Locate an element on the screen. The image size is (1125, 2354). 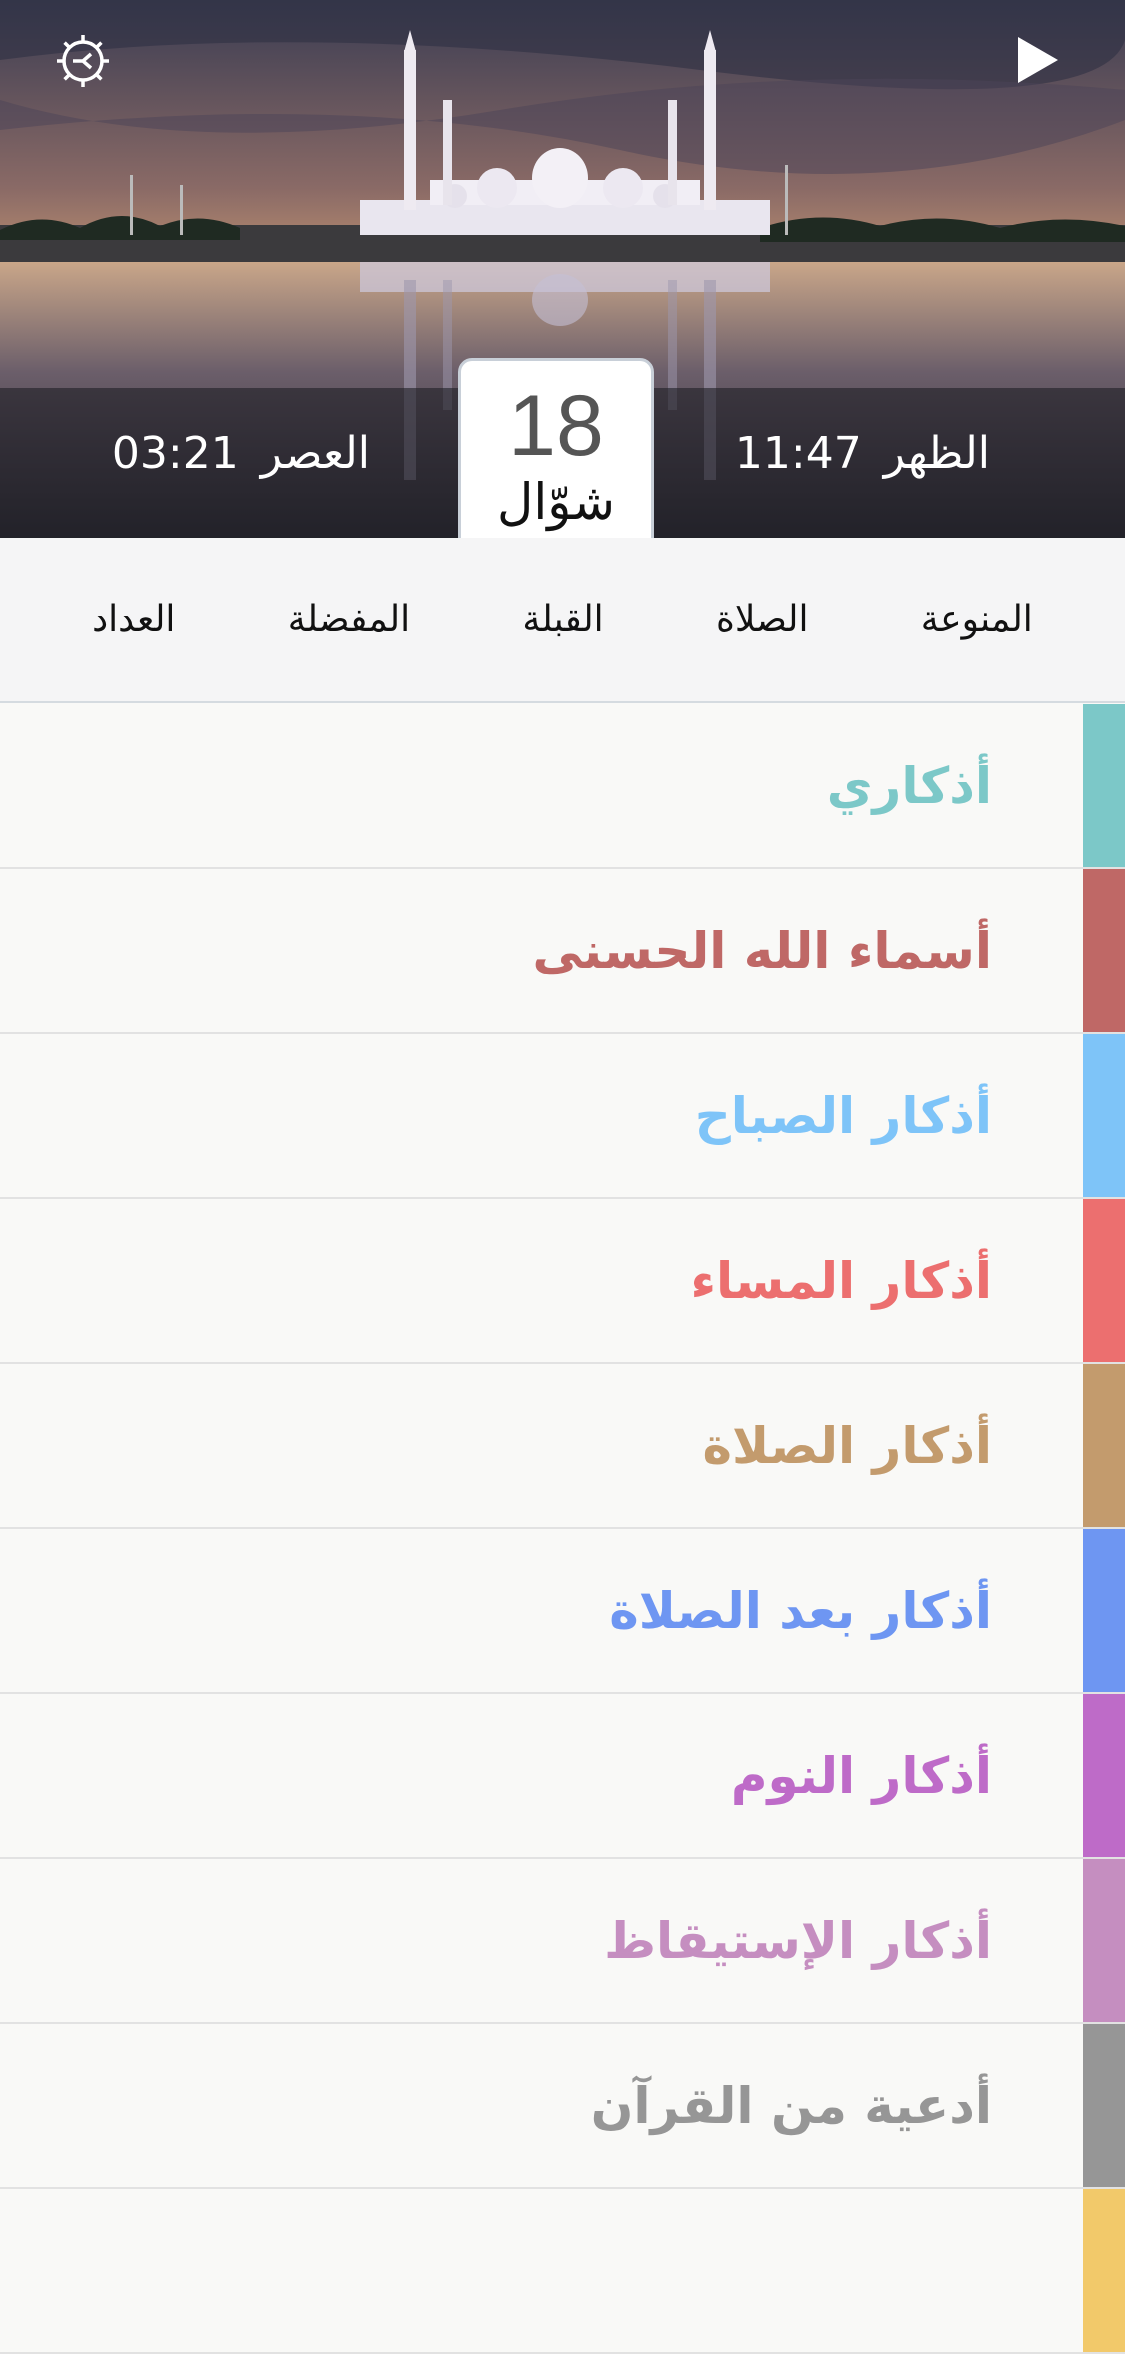
hijri-month: شوّال is located at coordinates (556, 502).